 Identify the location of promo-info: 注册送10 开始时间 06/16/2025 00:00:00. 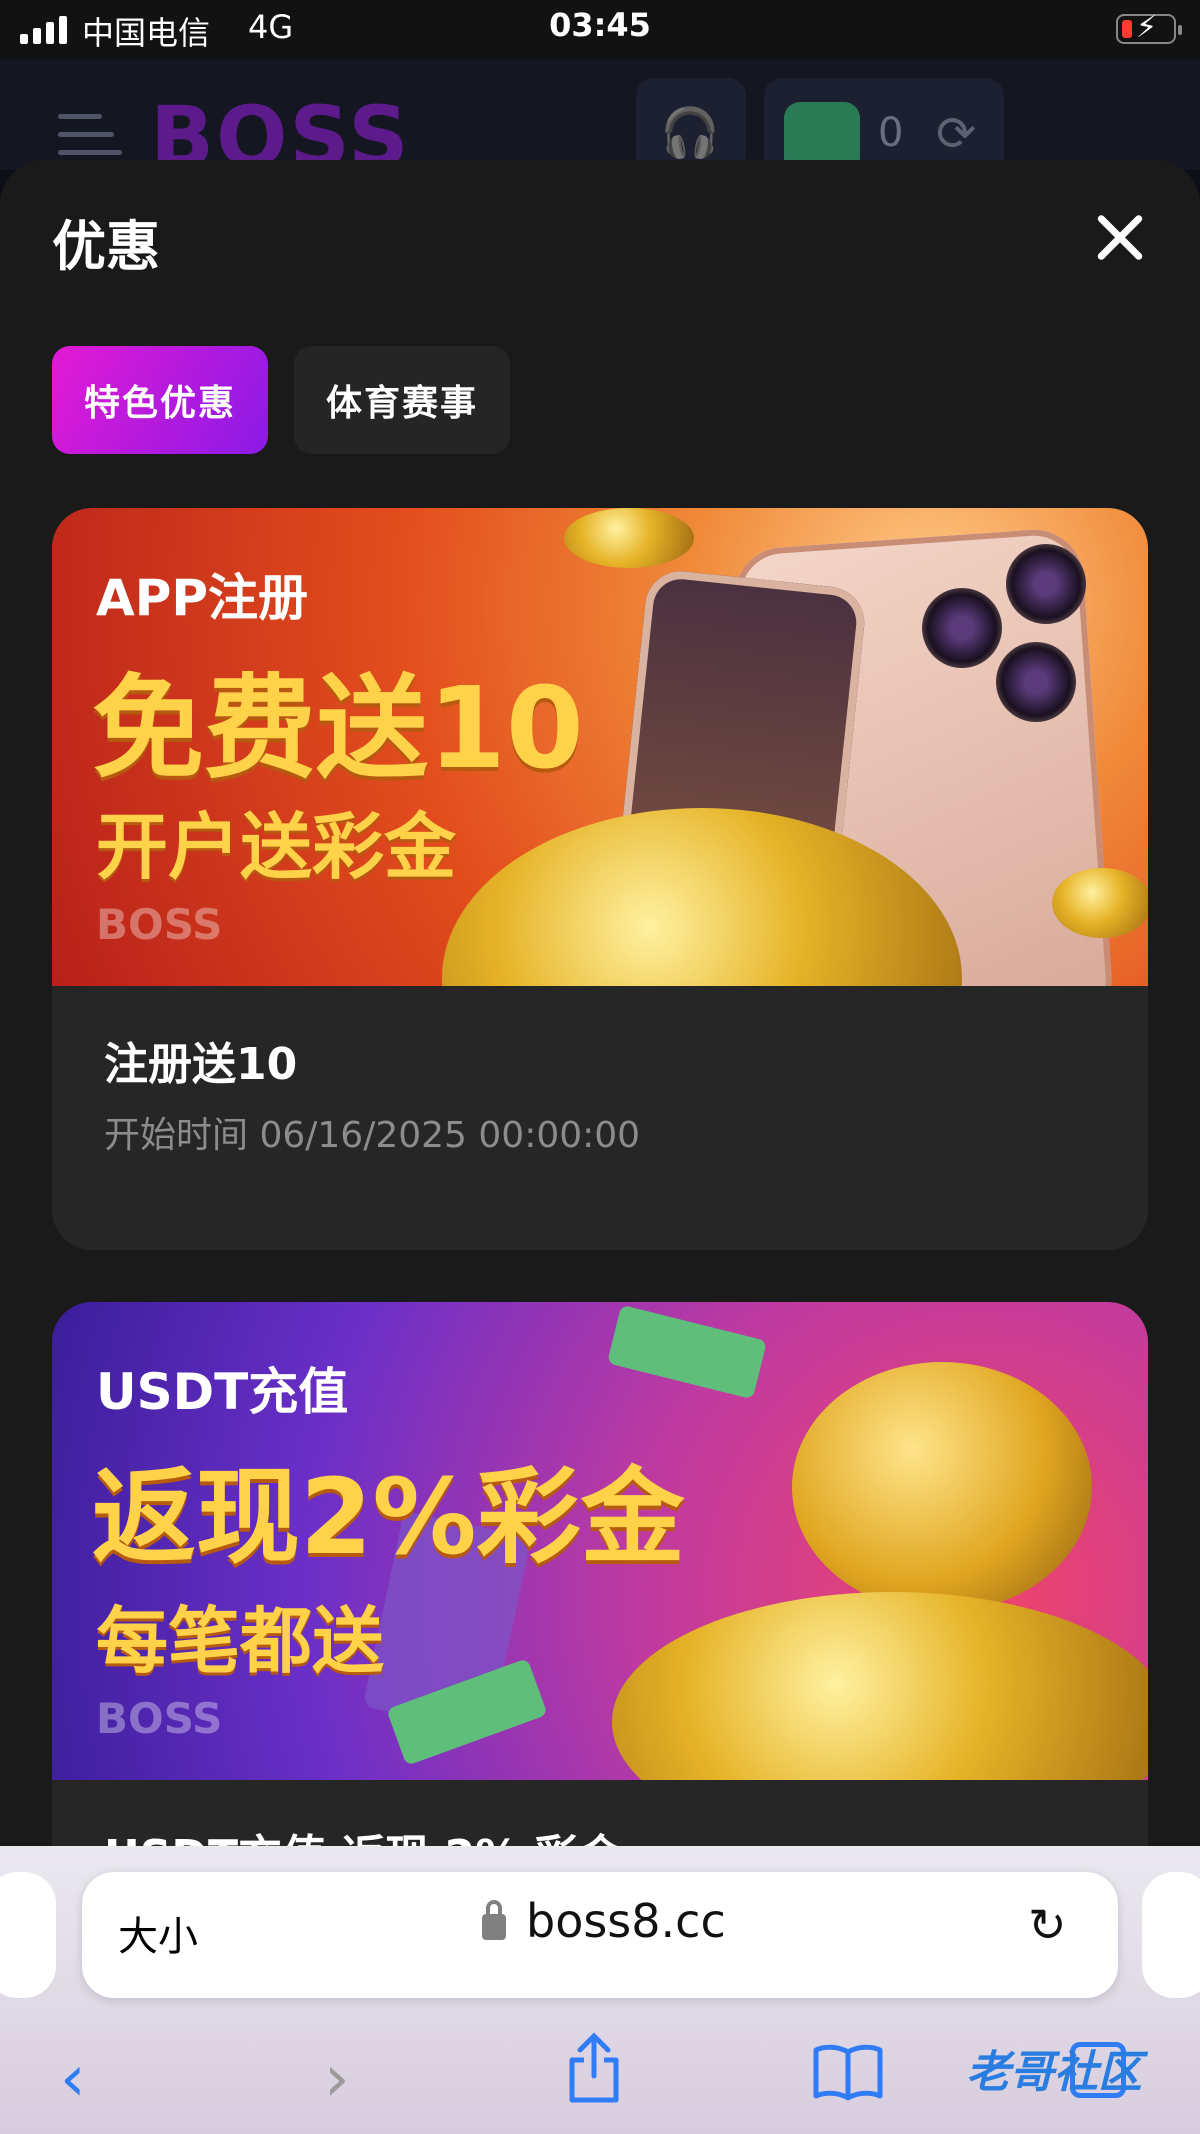
(600, 1118).